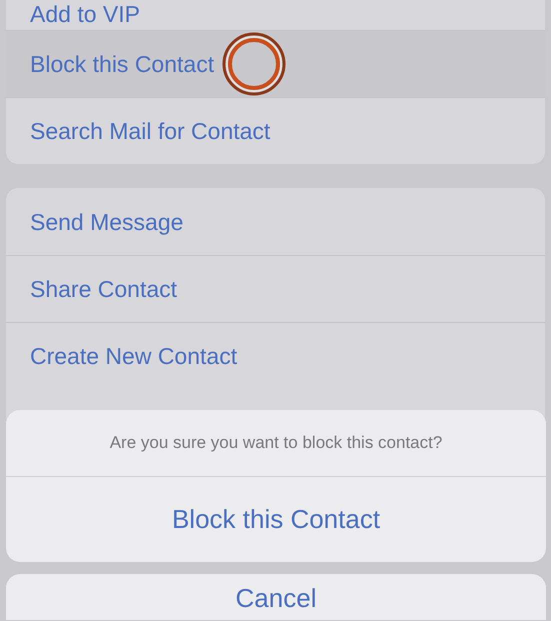 The height and width of the screenshot is (621, 551). I want to click on menu-item: Block this Contact, so click(275, 63).